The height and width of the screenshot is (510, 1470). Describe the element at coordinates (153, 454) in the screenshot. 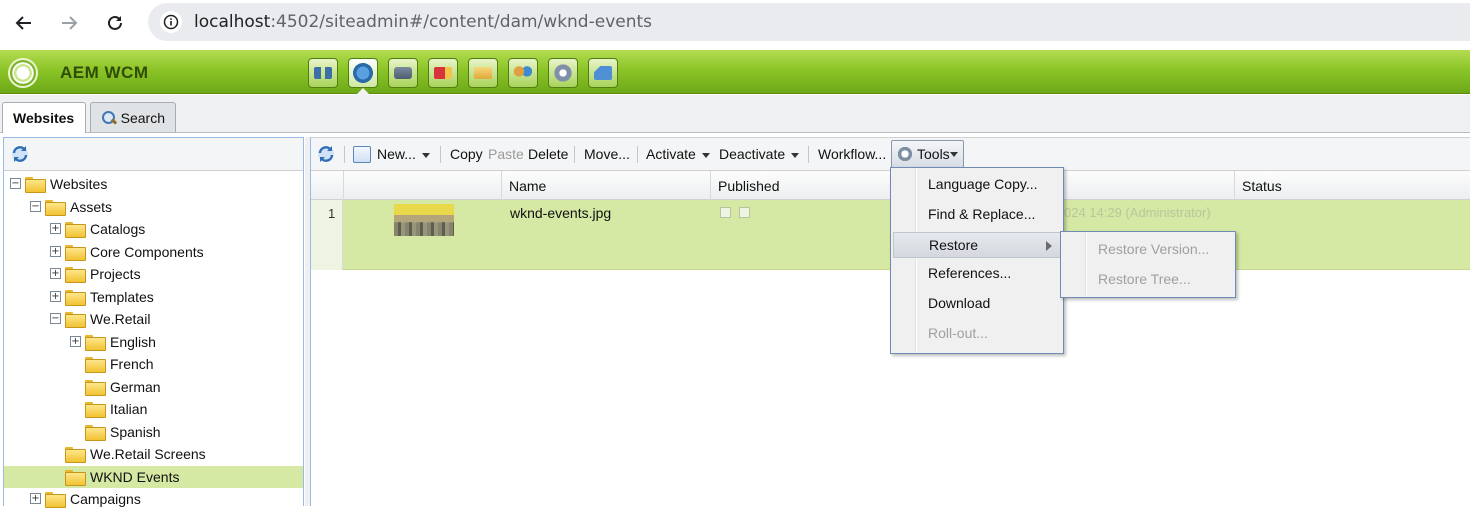

I see `tree-item: We.Retail Screens` at that location.